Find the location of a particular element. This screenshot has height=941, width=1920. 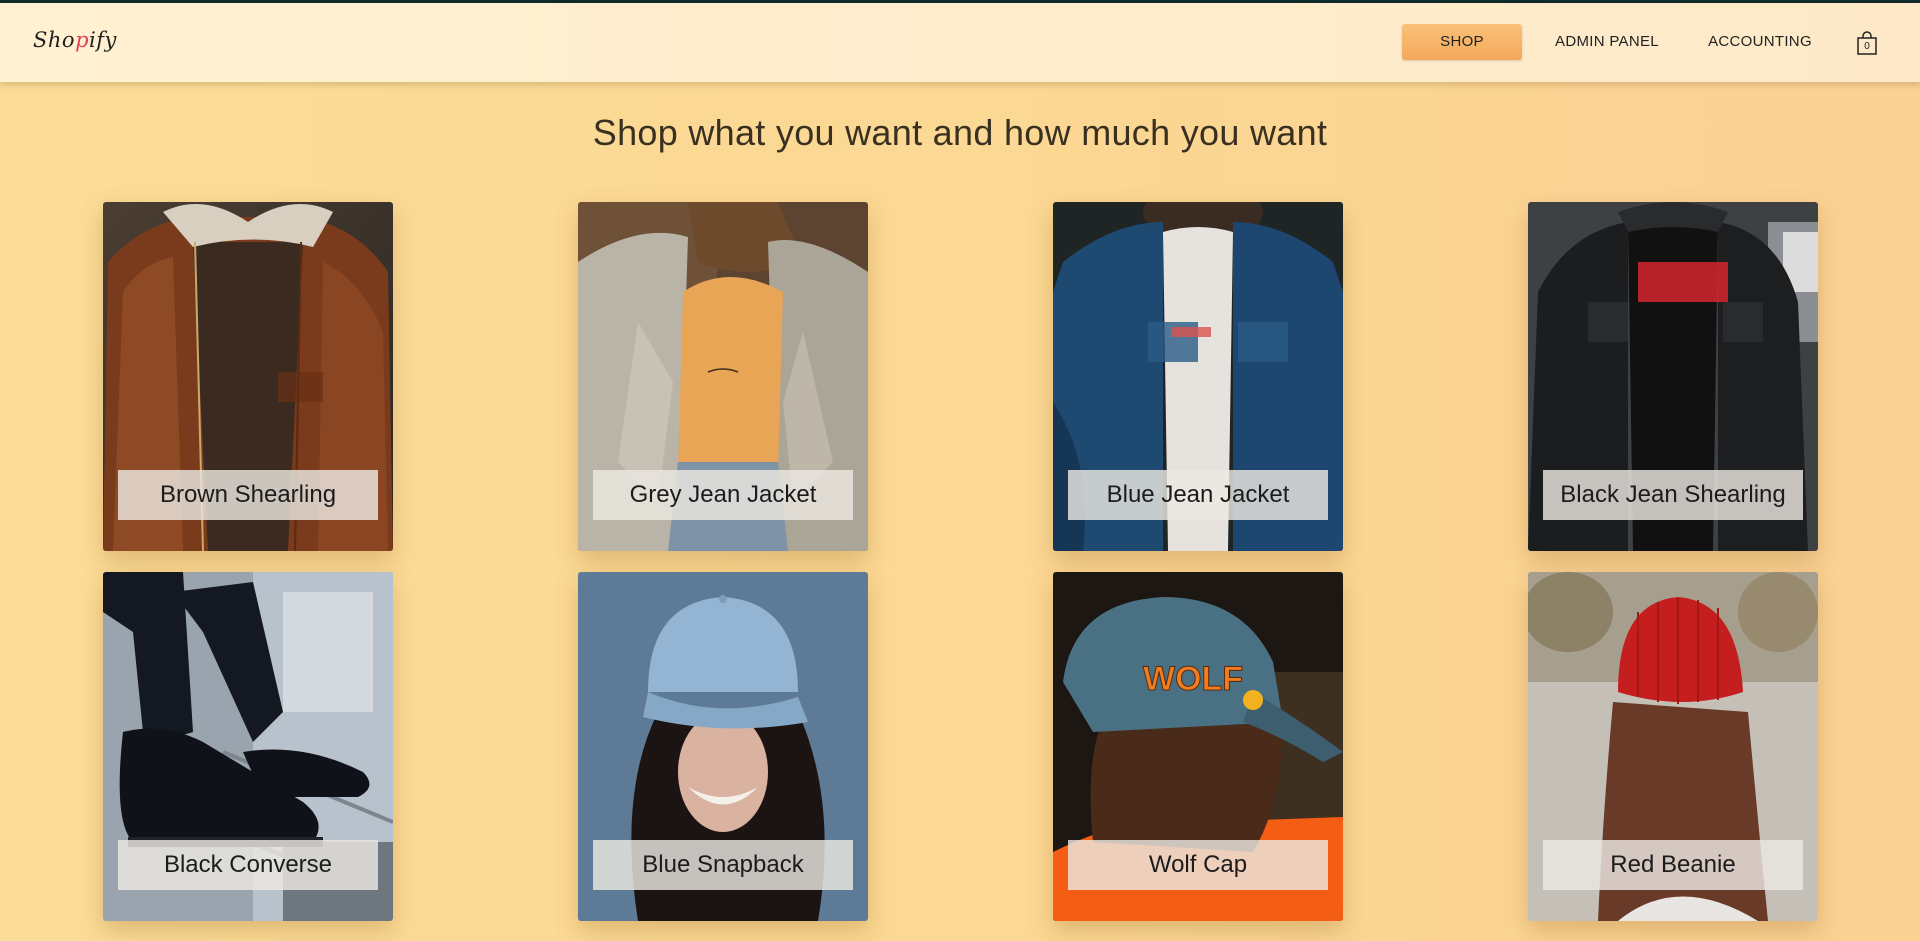

product-card-wolf-cap: WOLF Wolf Cap is located at coordinates (1198, 746).